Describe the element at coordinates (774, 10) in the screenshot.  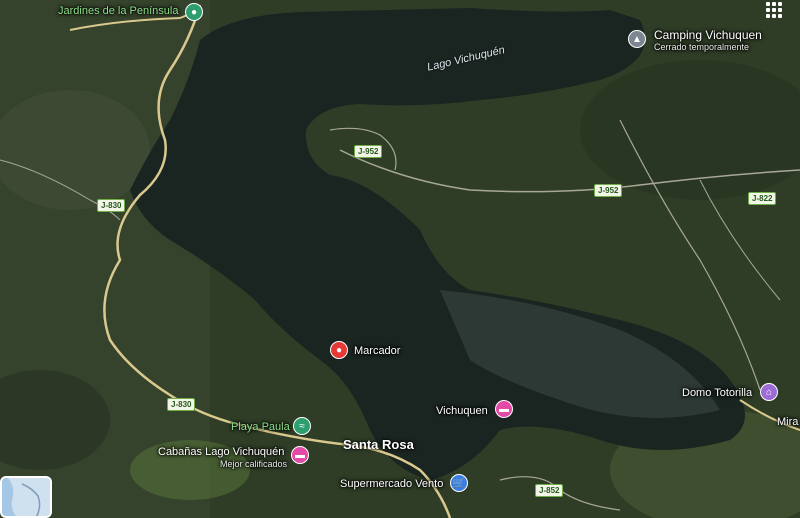
I see `apps-grid-icon` at that location.